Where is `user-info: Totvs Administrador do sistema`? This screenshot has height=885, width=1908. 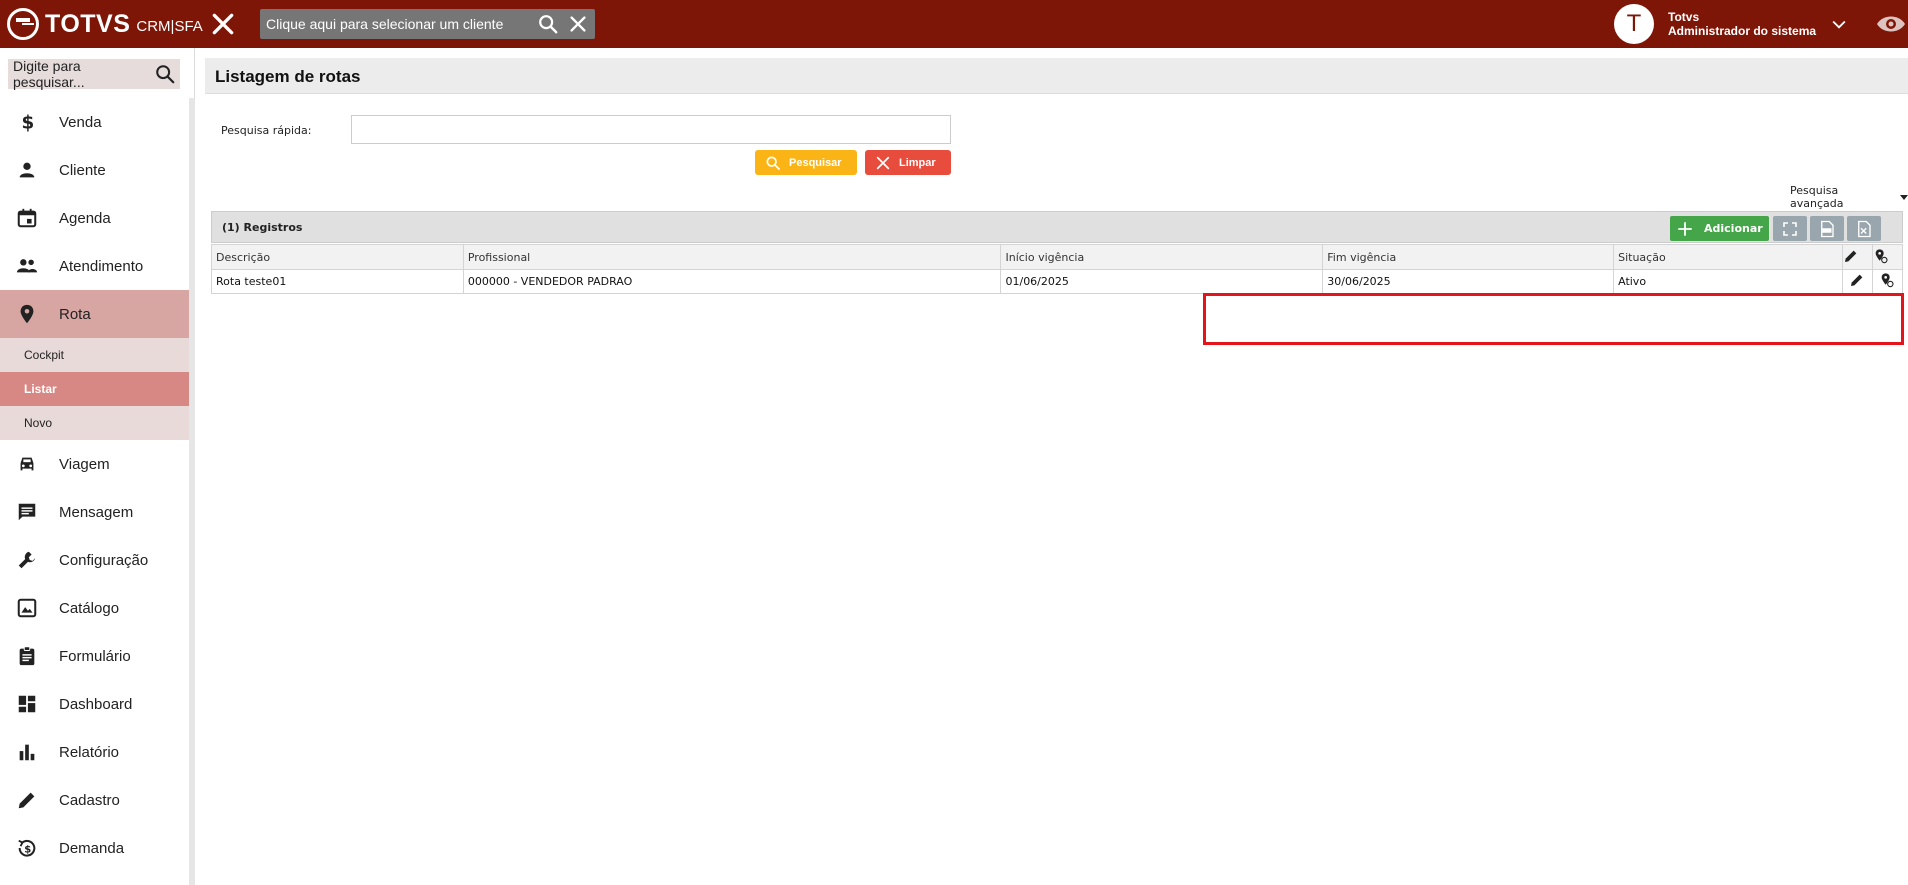 user-info: Totvs Administrador do sistema is located at coordinates (1742, 24).